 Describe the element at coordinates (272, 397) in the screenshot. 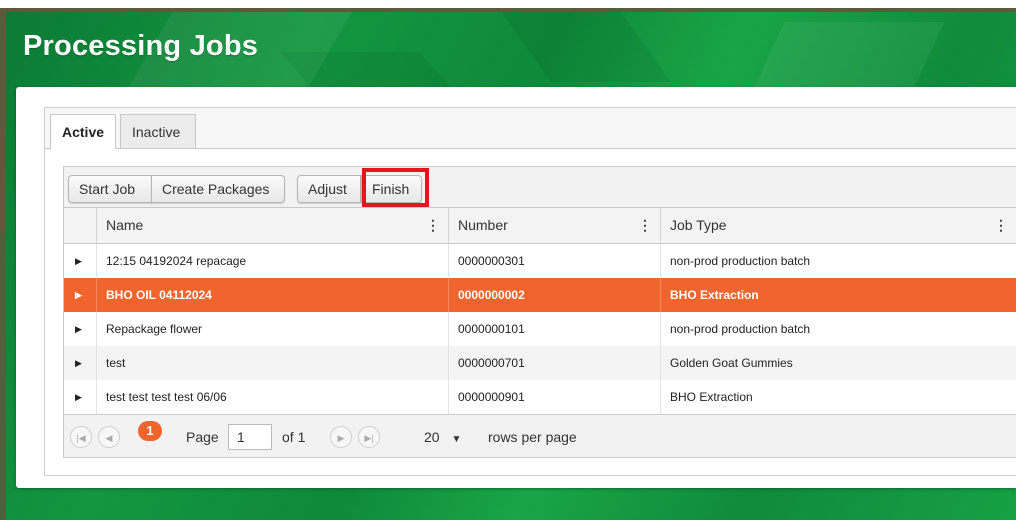

I see `cell-name: test test test test 06/06` at that location.